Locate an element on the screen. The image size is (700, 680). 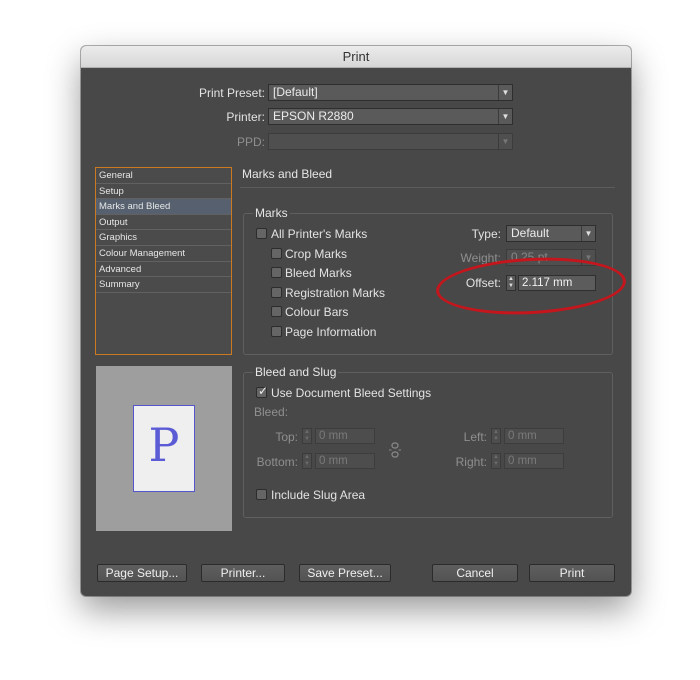
bleed-slug-panel-title: Bleed and Slug is located at coordinates (296, 372).